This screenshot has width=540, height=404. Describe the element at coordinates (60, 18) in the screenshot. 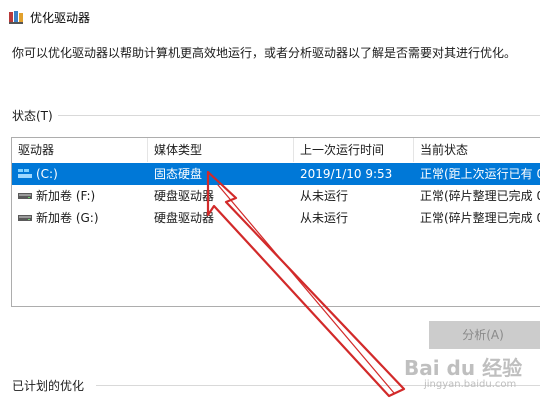

I see `window-title: 优化驱动器` at that location.